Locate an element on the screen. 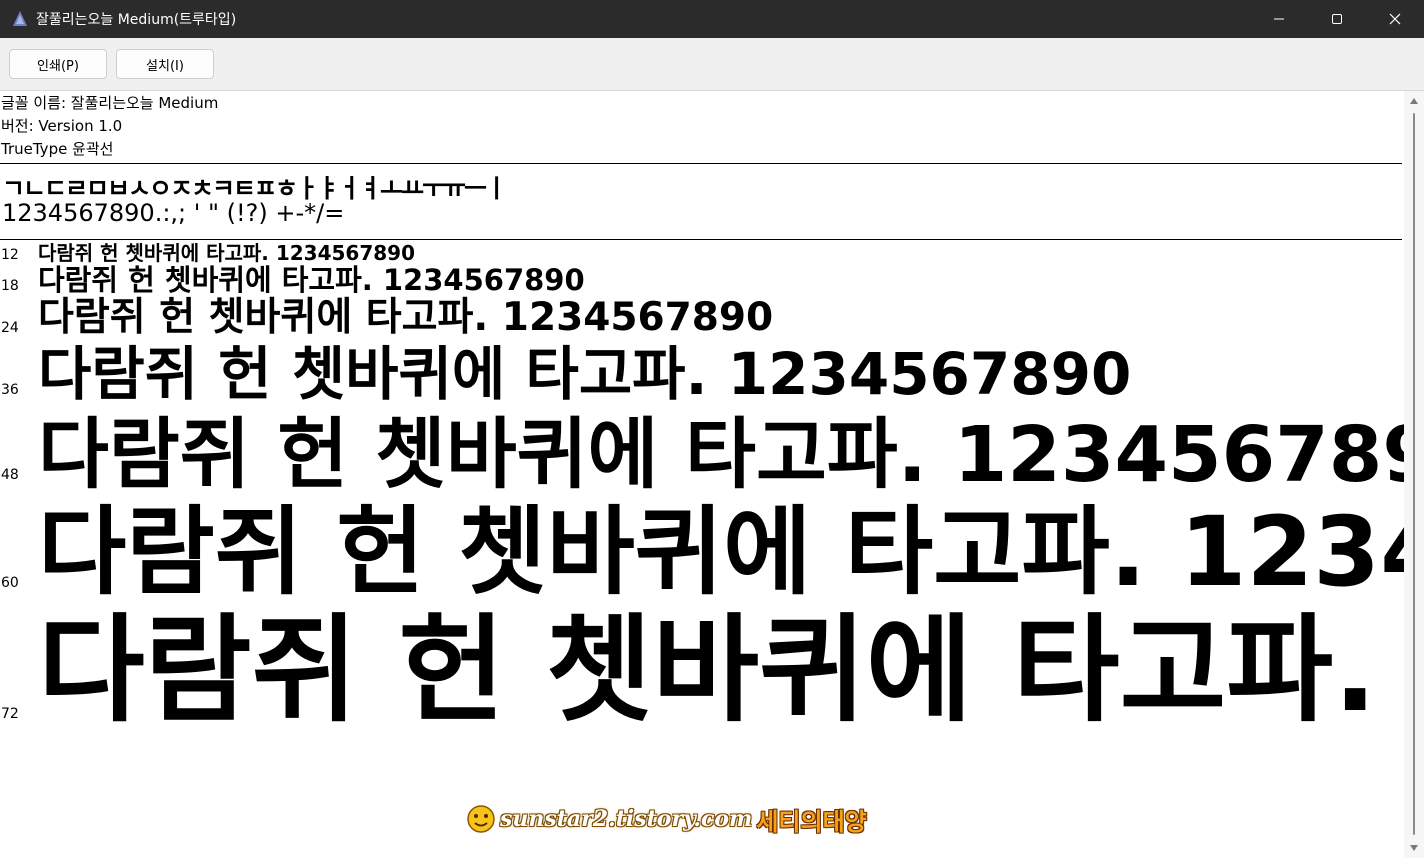 Image resolution: width=1424 pixels, height=858 pixels. watermark: sunstar2.tistory.com 세티의태양 is located at coordinates (666, 819).